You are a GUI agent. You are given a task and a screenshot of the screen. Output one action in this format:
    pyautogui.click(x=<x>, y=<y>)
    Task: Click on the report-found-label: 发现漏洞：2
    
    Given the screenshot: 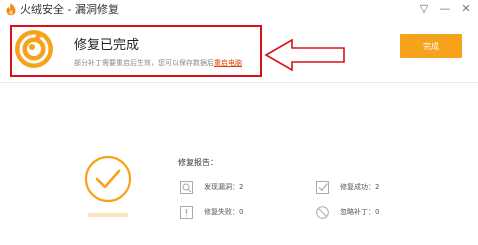 What is the action you would take?
    pyautogui.click(x=224, y=186)
    